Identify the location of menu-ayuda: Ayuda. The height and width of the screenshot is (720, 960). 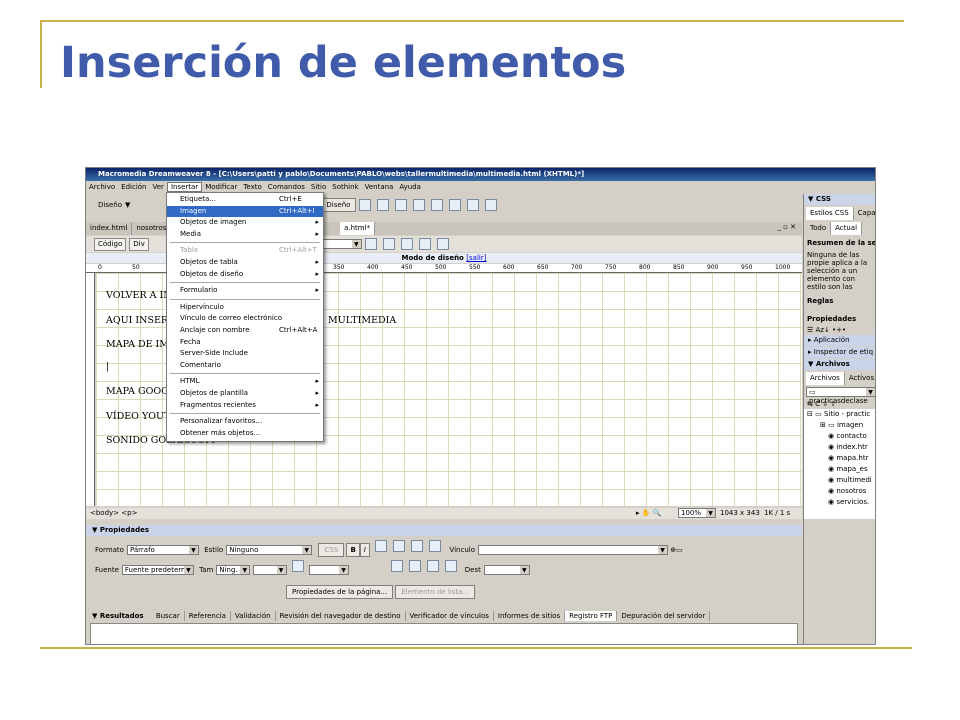
(410, 187).